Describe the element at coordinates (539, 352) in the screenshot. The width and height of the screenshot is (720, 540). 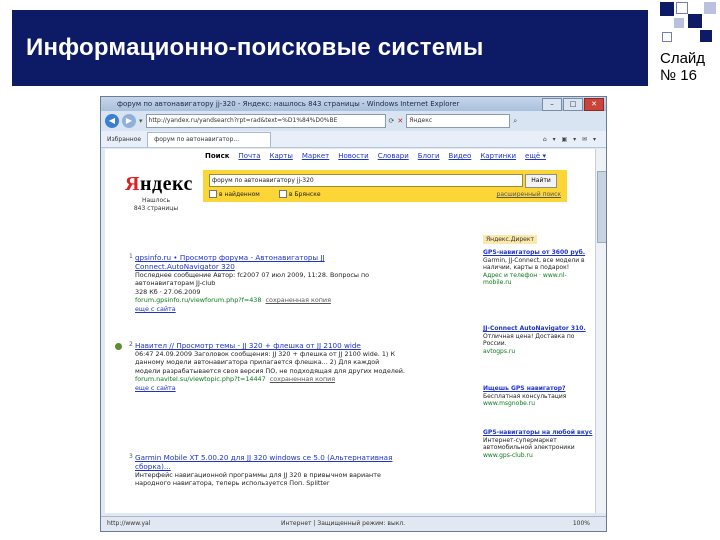
I see `ad-url: avtogps.ru` at that location.